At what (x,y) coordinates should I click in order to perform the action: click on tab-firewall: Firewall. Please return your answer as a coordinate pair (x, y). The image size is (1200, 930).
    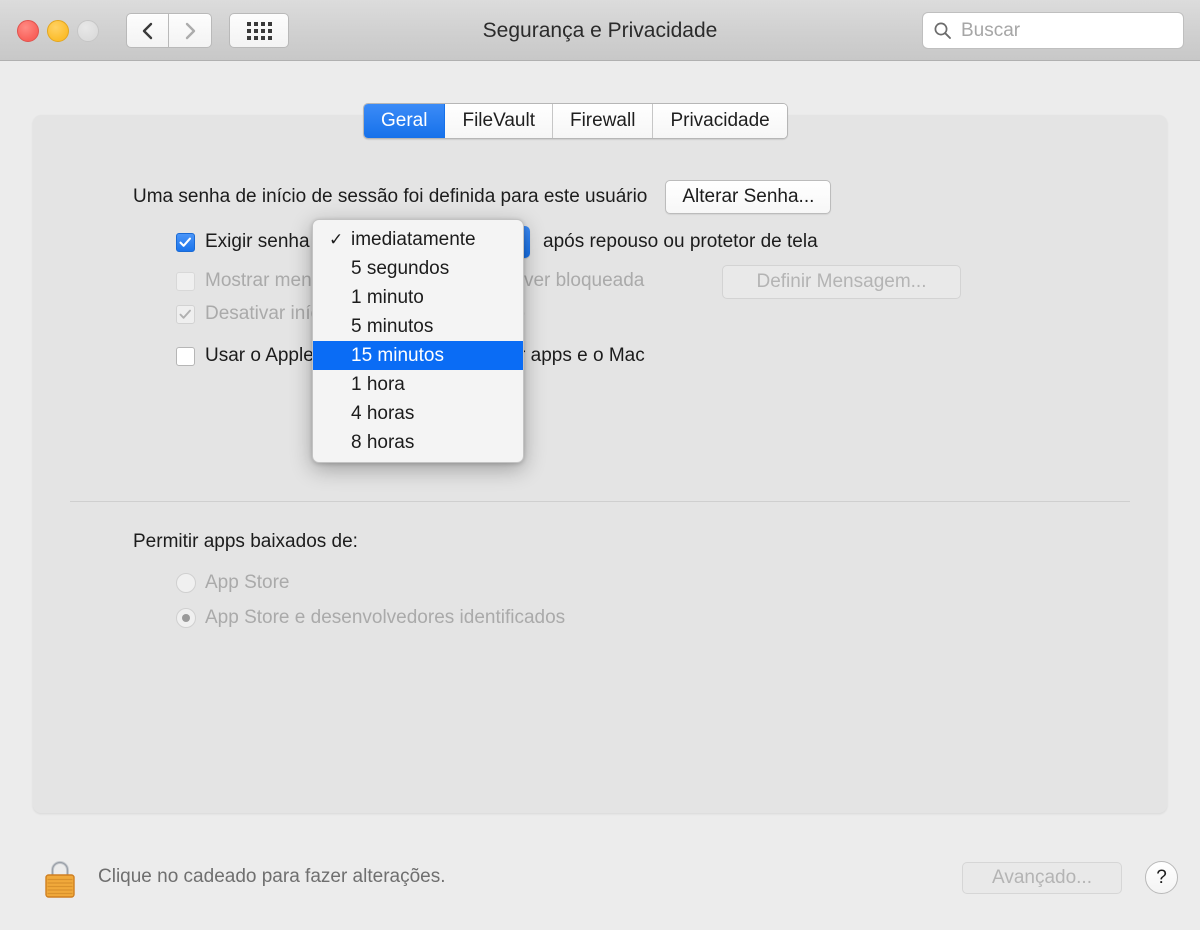
    Looking at the image, I should click on (603, 121).